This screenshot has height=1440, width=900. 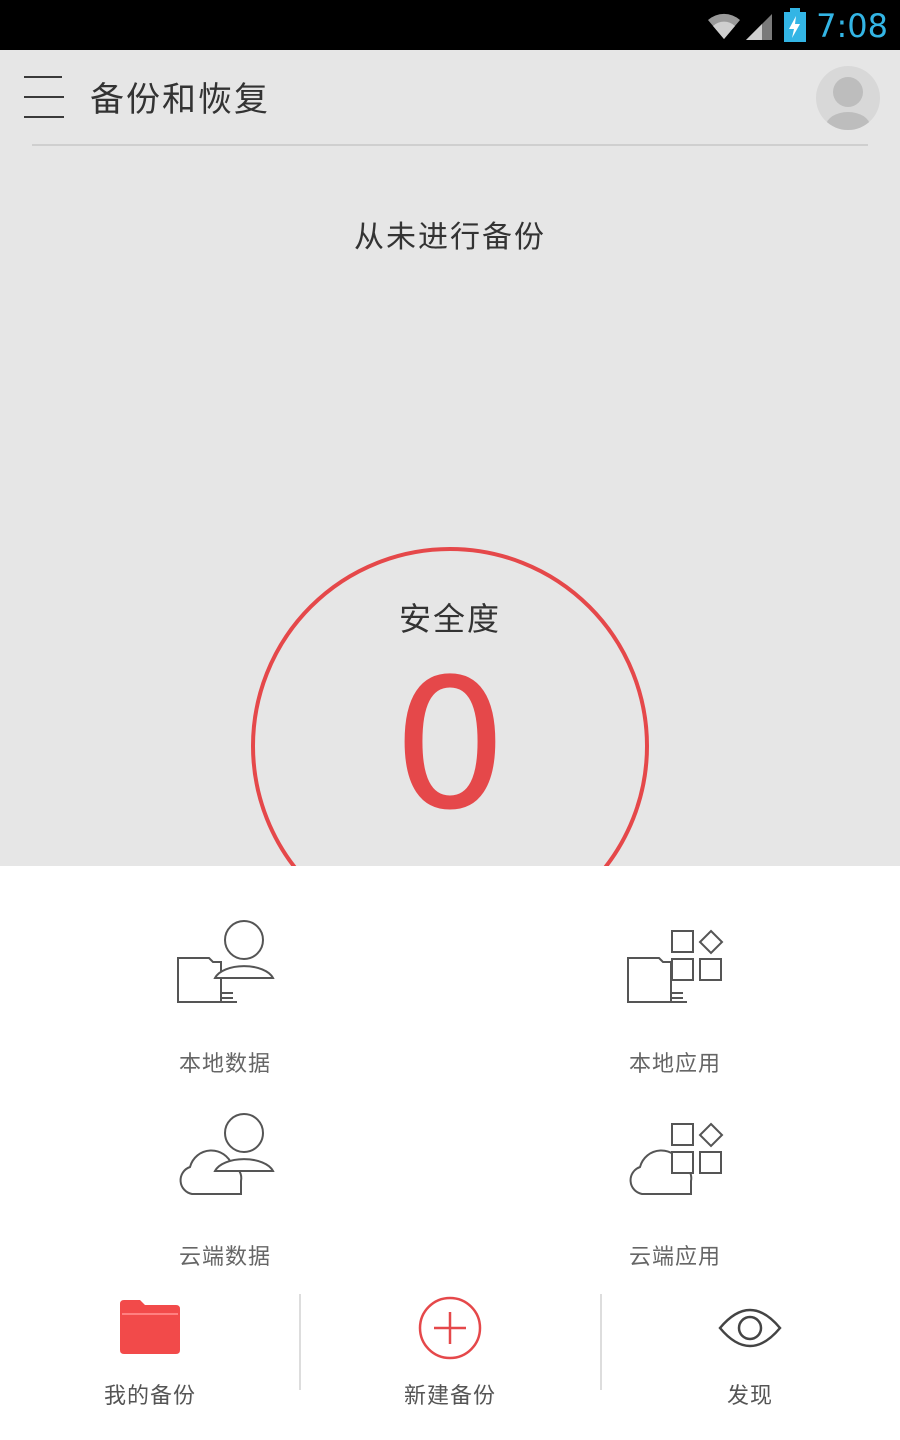 I want to click on folder-icon, so click(x=150, y=1327).